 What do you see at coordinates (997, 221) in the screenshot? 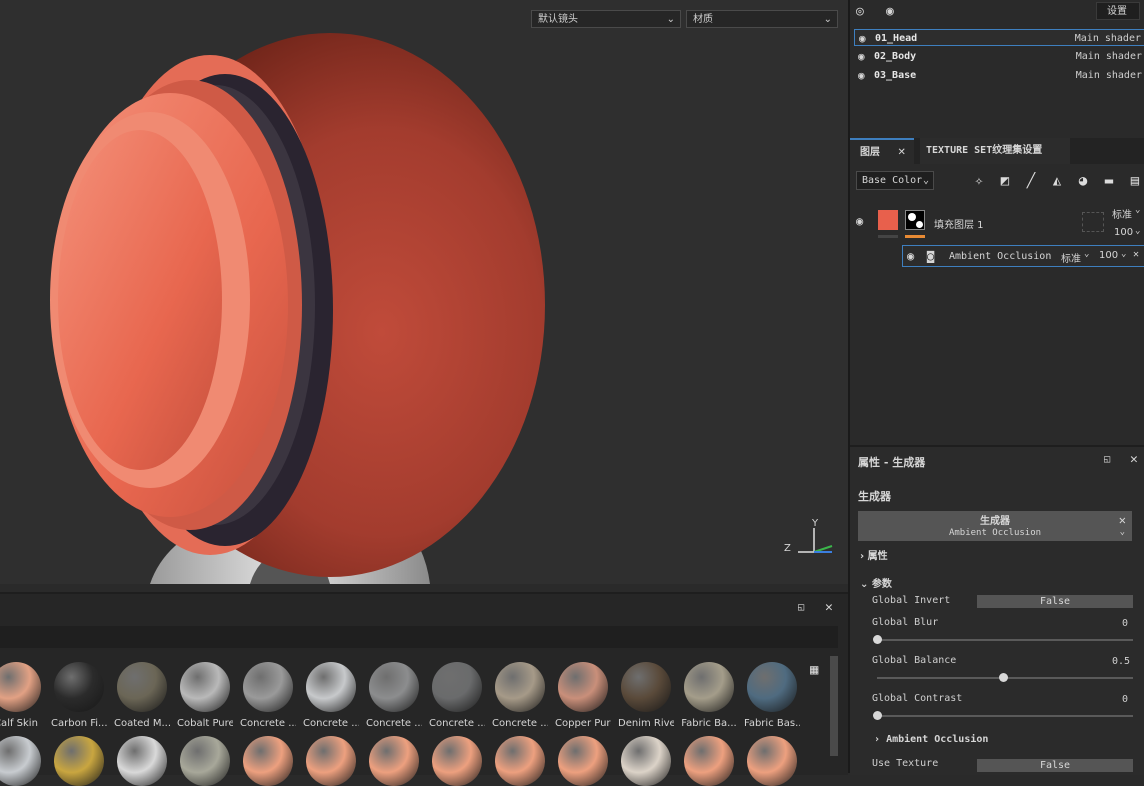
I see `layer-row: ◉ 填充图层 1 标准 ⌄ 100 ⌄` at bounding box center [997, 221].